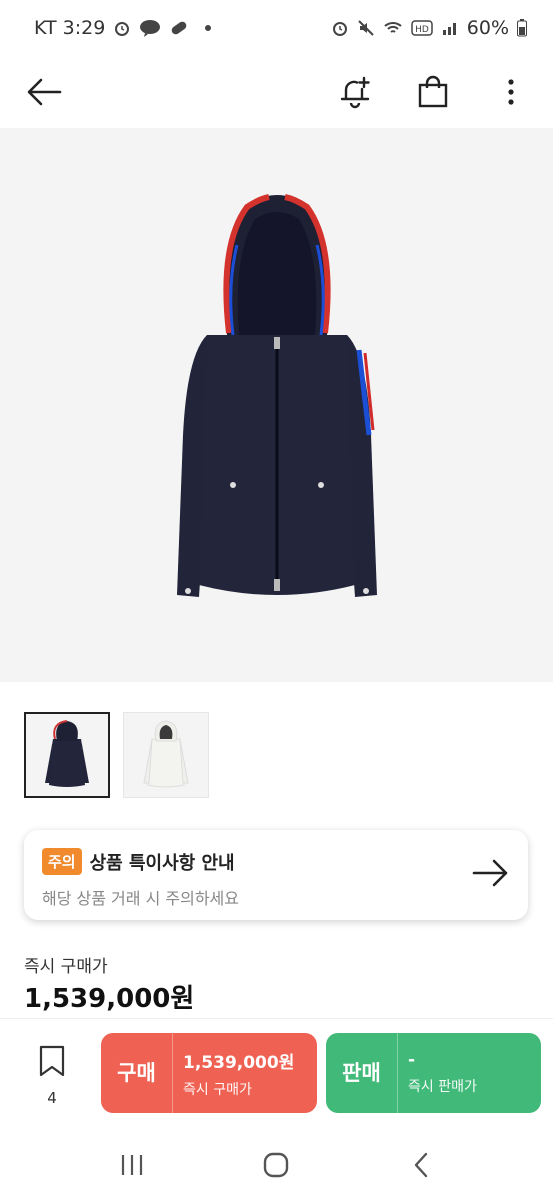 This screenshot has width=553, height=1200. Describe the element at coordinates (67, 755) in the screenshot. I see `navy-jacket-thumbnail` at that location.